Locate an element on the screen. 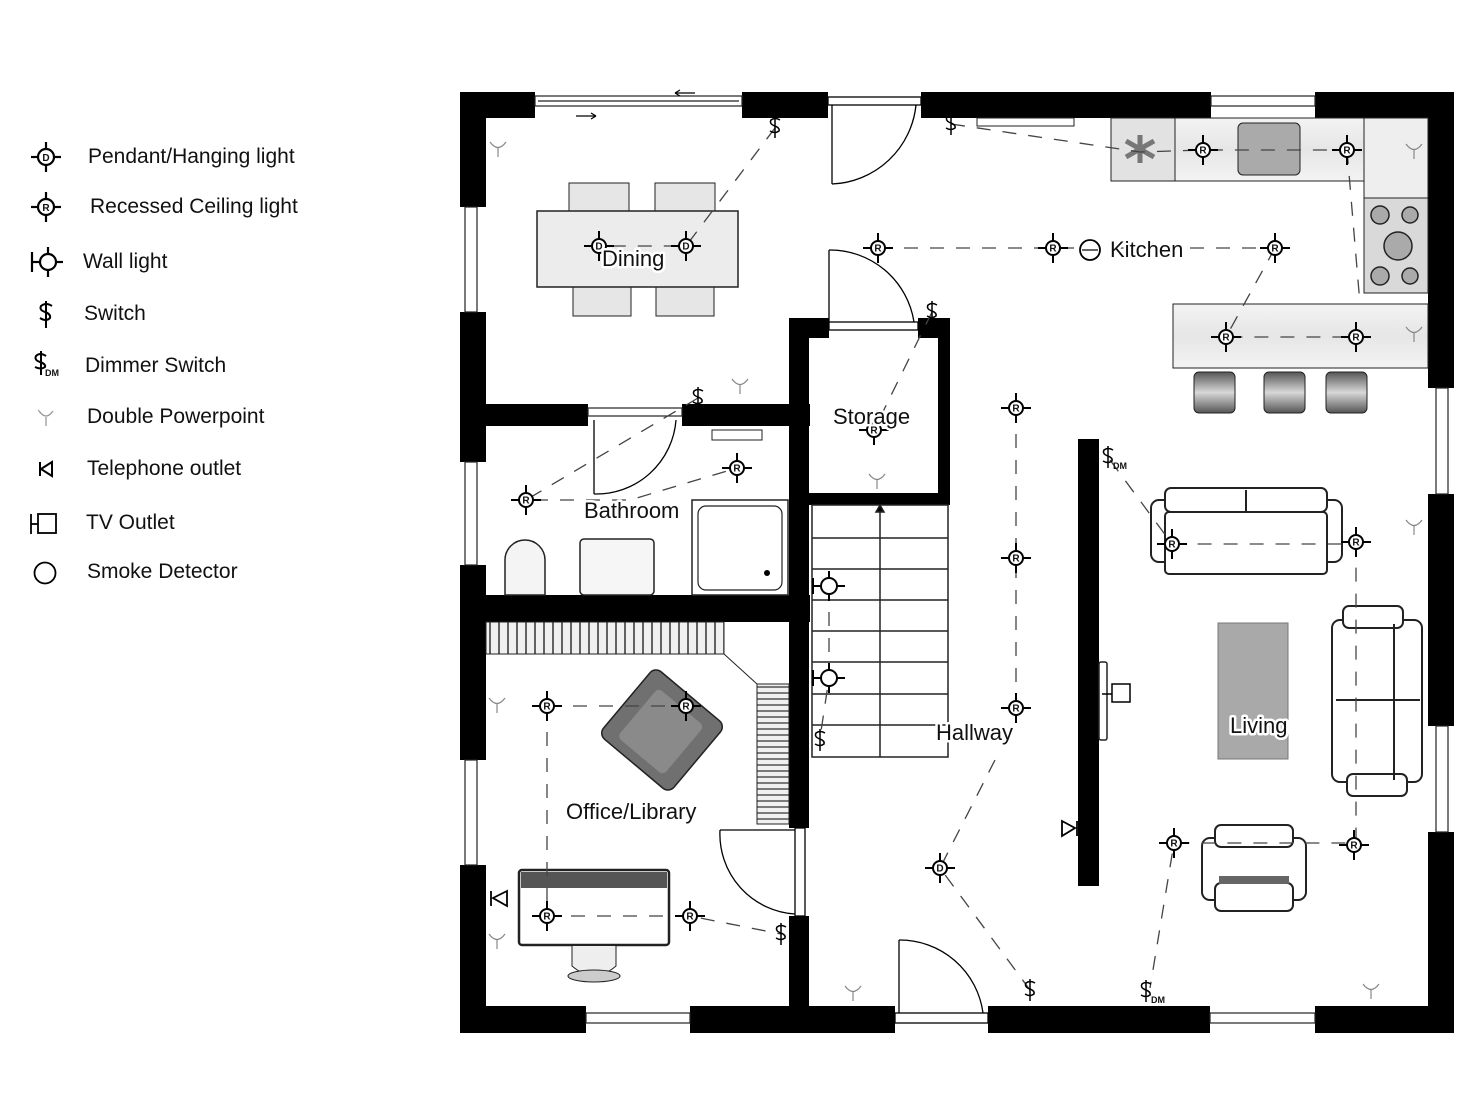 The image size is (1474, 1105). tv-unit is located at coordinates (1103, 701).